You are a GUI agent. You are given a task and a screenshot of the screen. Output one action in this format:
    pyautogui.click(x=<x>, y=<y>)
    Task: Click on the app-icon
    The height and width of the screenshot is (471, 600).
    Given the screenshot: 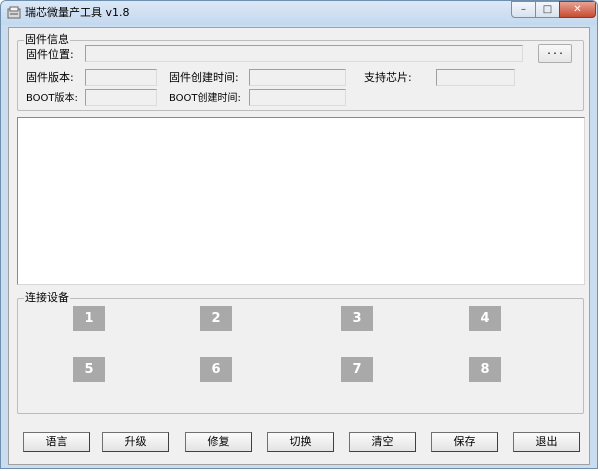 What is the action you would take?
    pyautogui.click(x=14, y=12)
    